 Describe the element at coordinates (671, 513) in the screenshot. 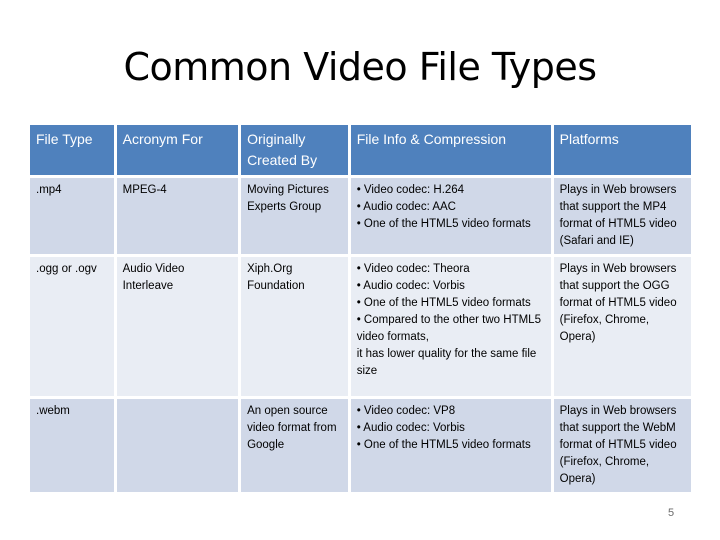

I see `page-number: 5` at that location.